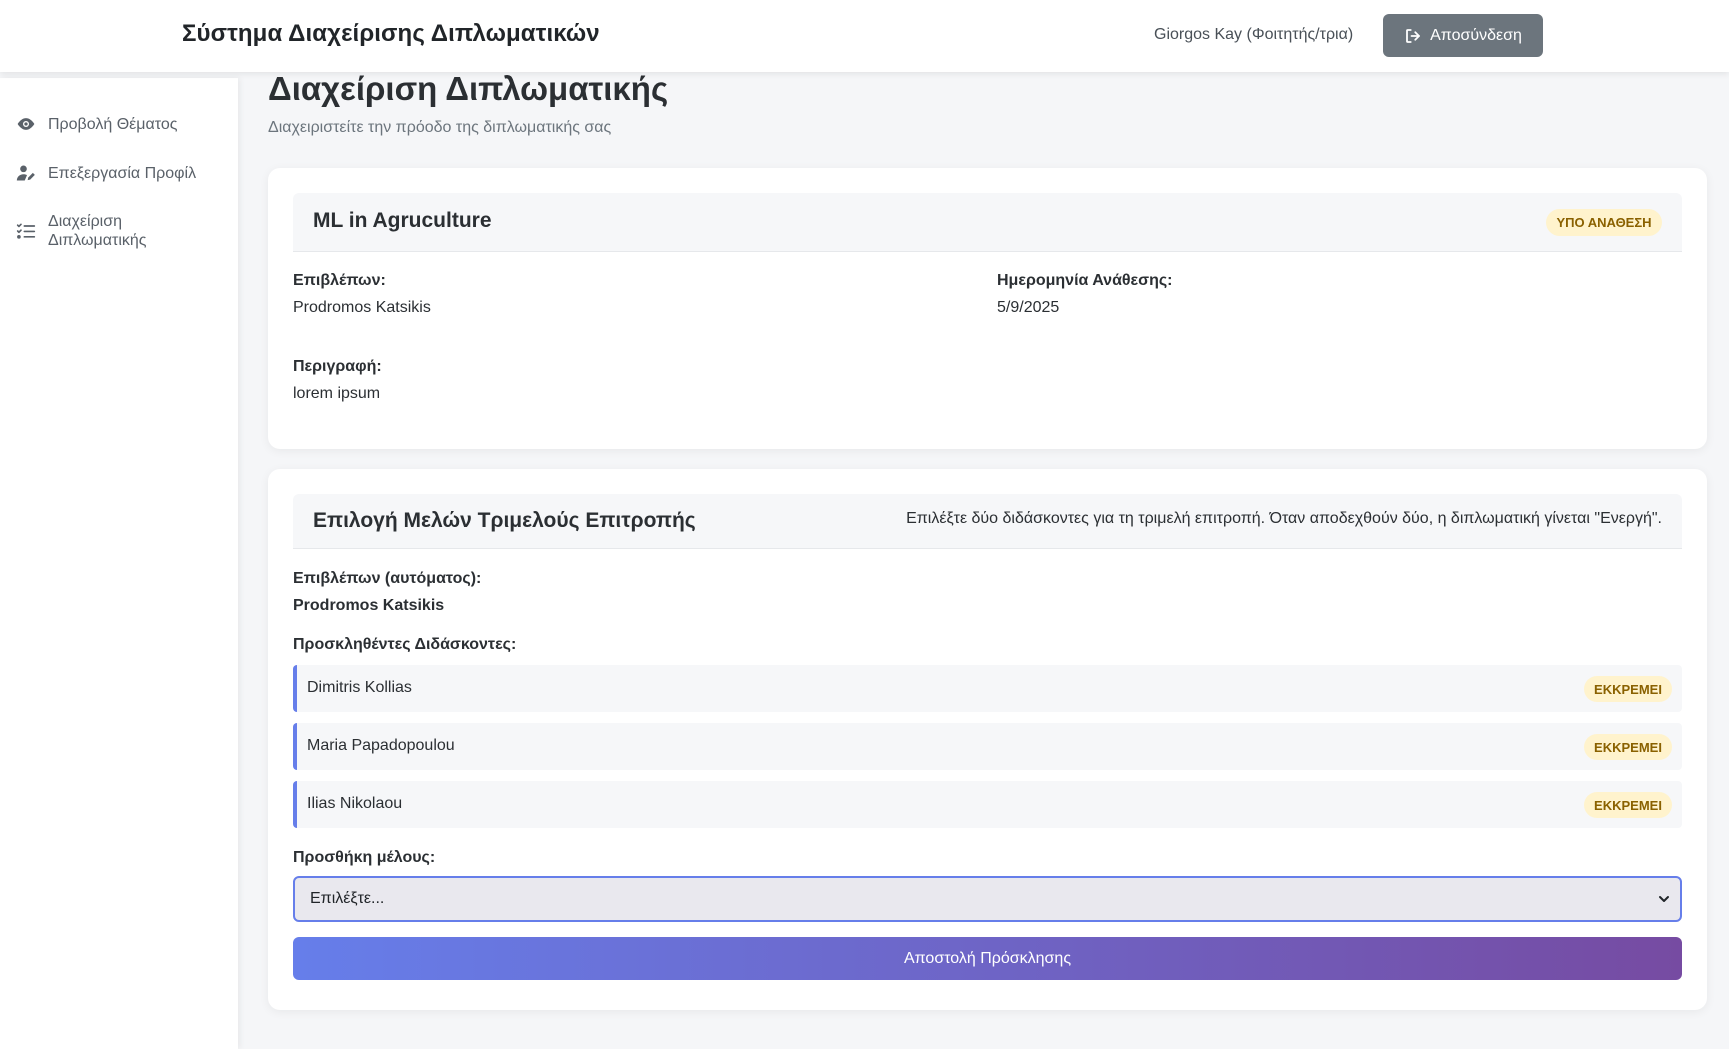  I want to click on sidebar-item-label: Προβολή Θέματος, so click(113, 124).